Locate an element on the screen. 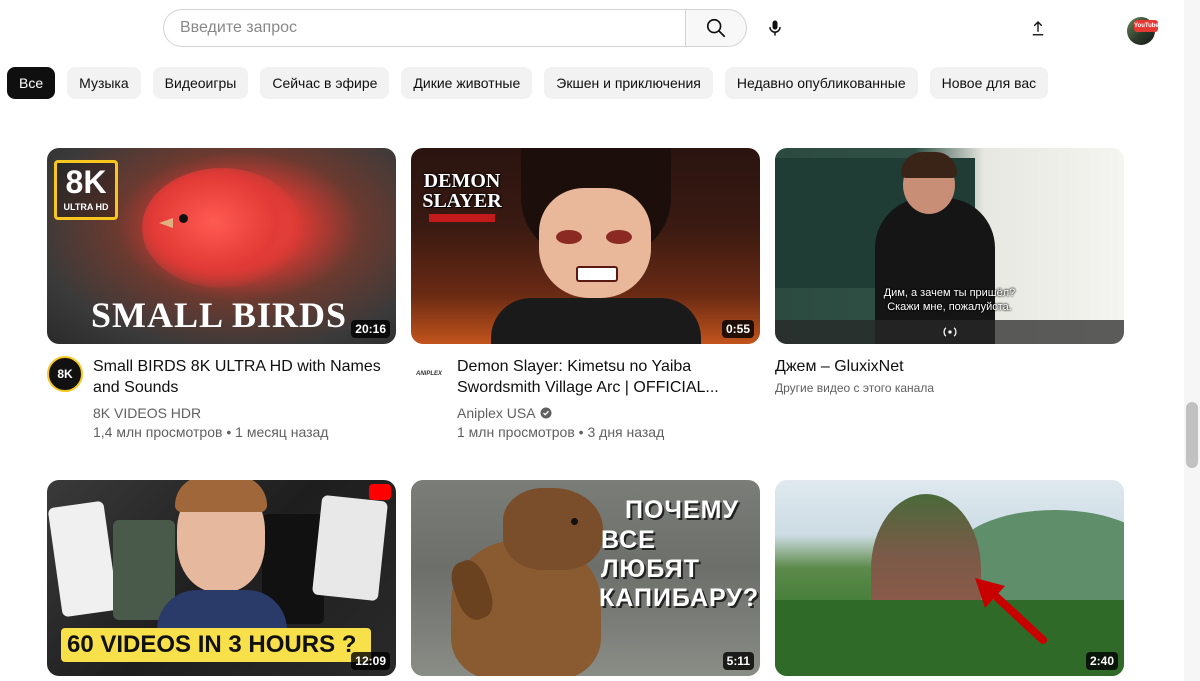  video-card: ПОЧЕМУ ВСЕ ЛЮБЯТ КАПИБАРУ? 5:11 is located at coordinates (585, 578).